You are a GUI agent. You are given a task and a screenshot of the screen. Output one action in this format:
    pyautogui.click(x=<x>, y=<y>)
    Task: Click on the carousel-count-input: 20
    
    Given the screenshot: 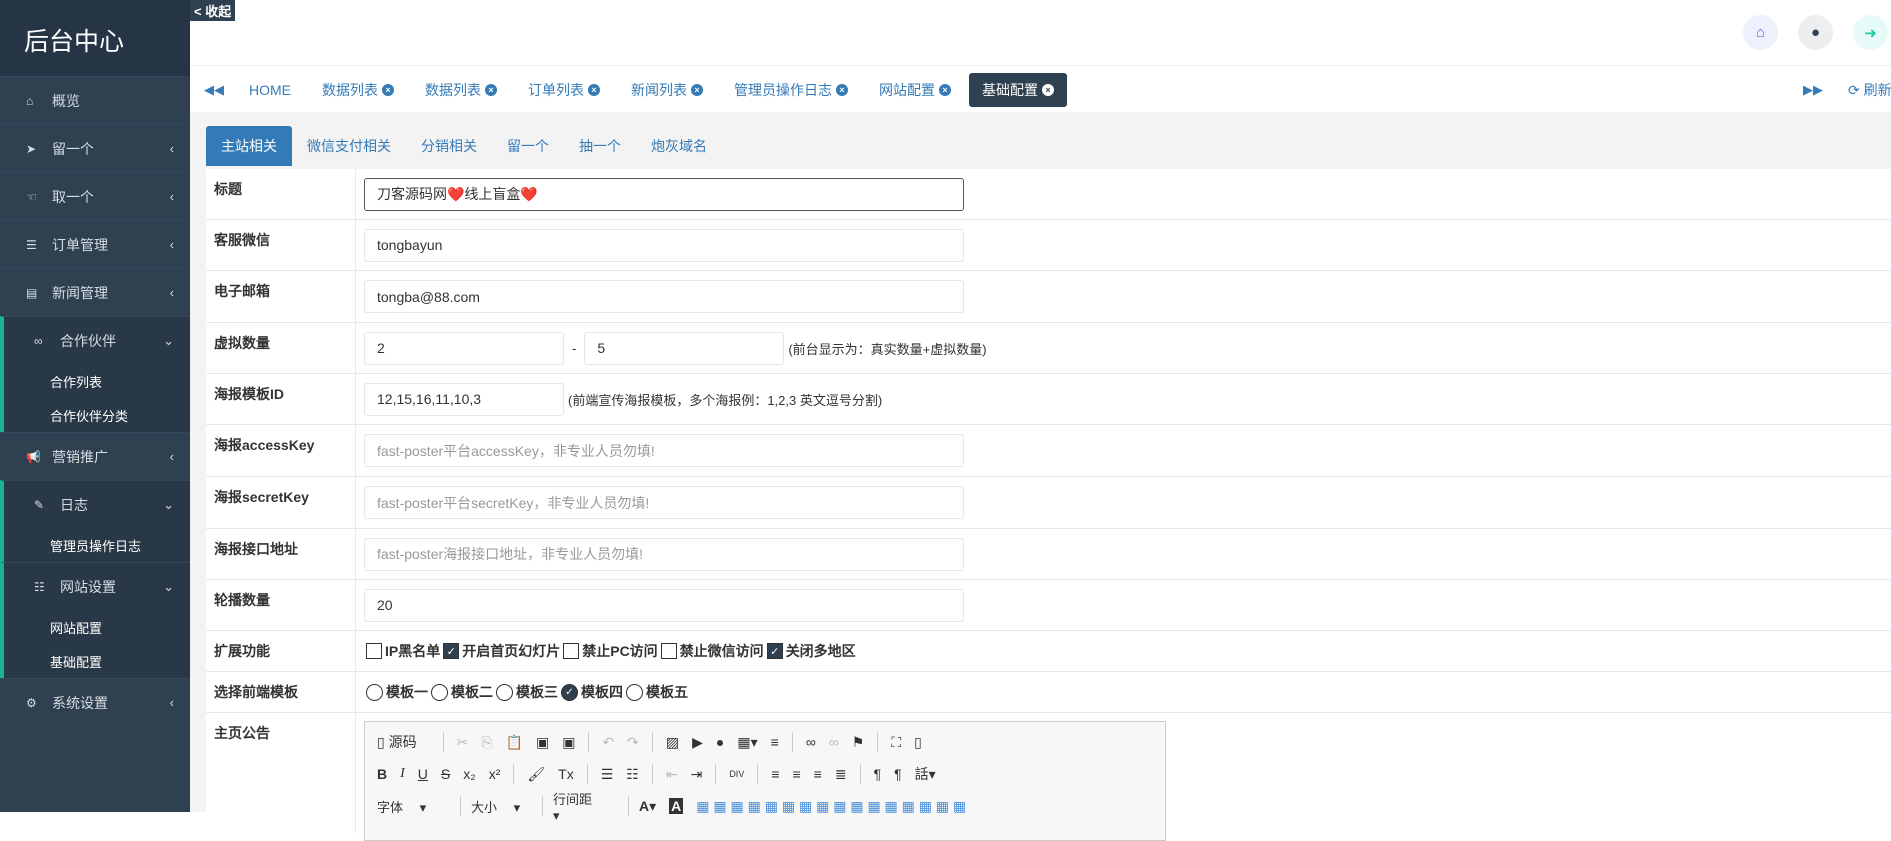 What is the action you would take?
    pyautogui.click(x=664, y=605)
    